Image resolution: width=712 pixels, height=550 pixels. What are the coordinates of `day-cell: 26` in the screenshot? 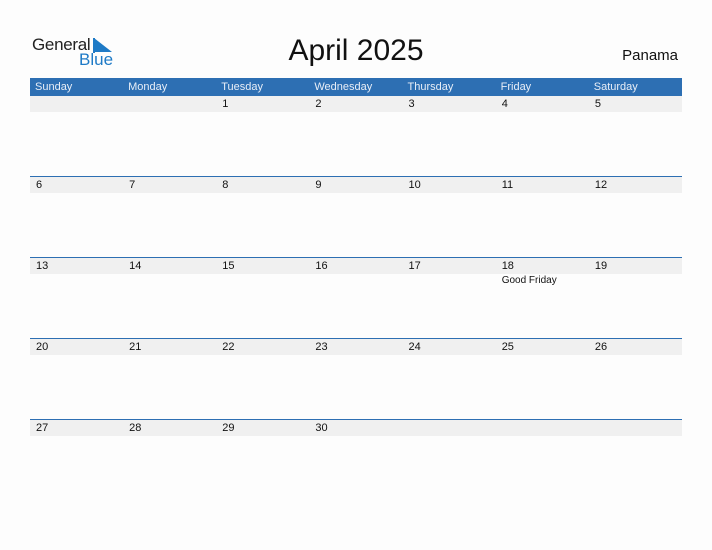 It's located at (635, 379).